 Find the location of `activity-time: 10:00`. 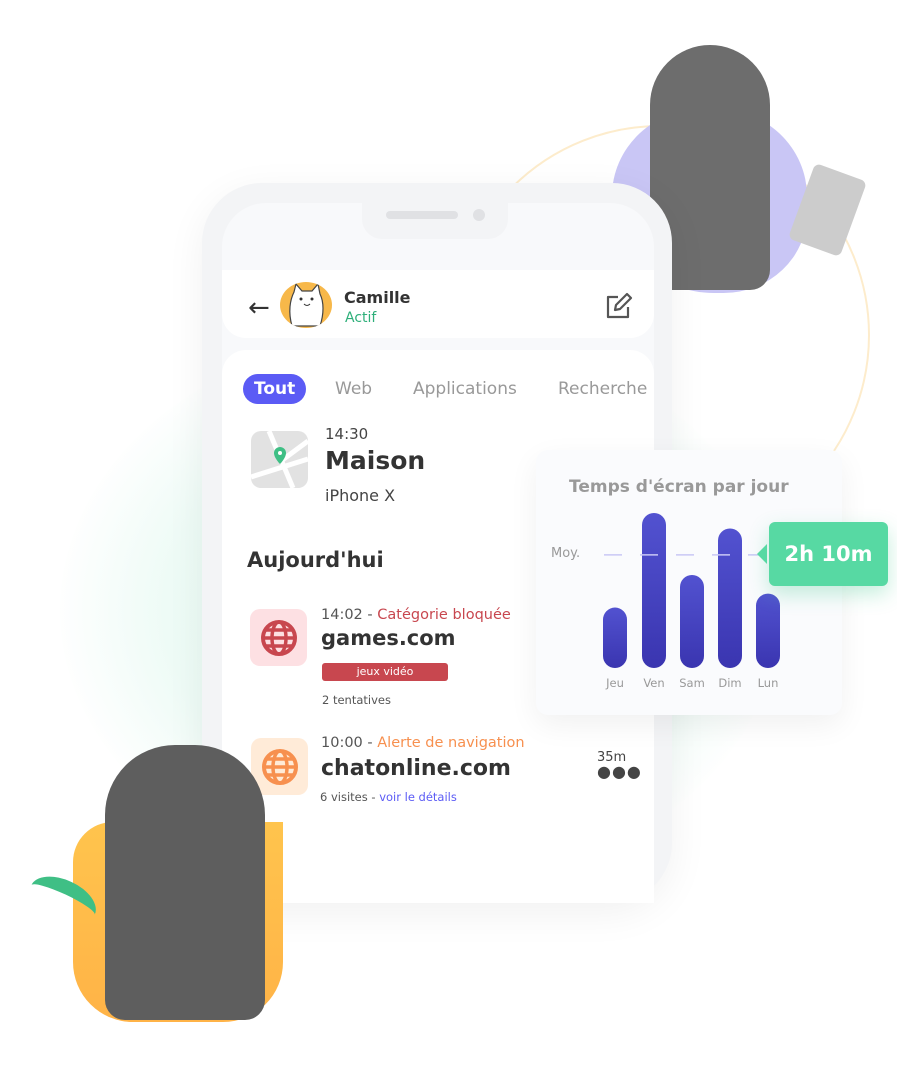

activity-time: 10:00 is located at coordinates (342, 743).